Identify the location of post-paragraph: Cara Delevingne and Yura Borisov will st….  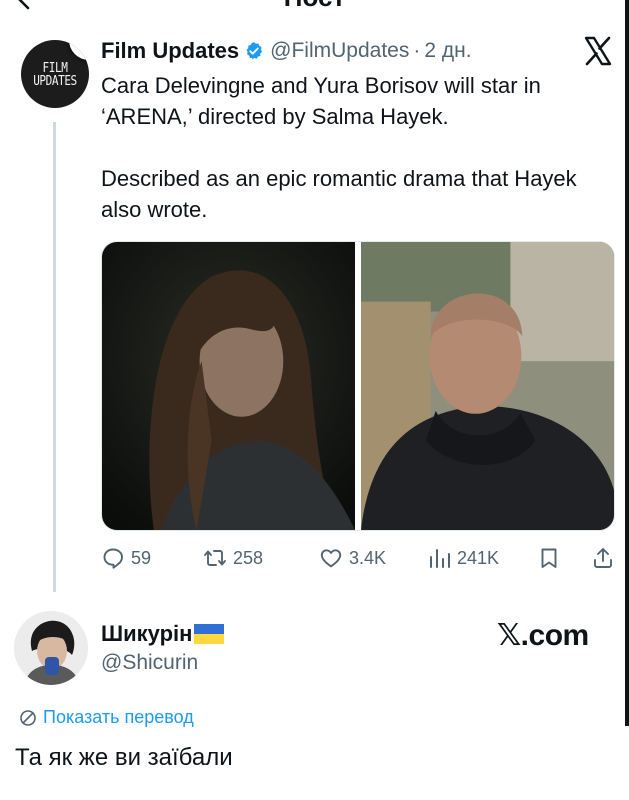
(321, 101).